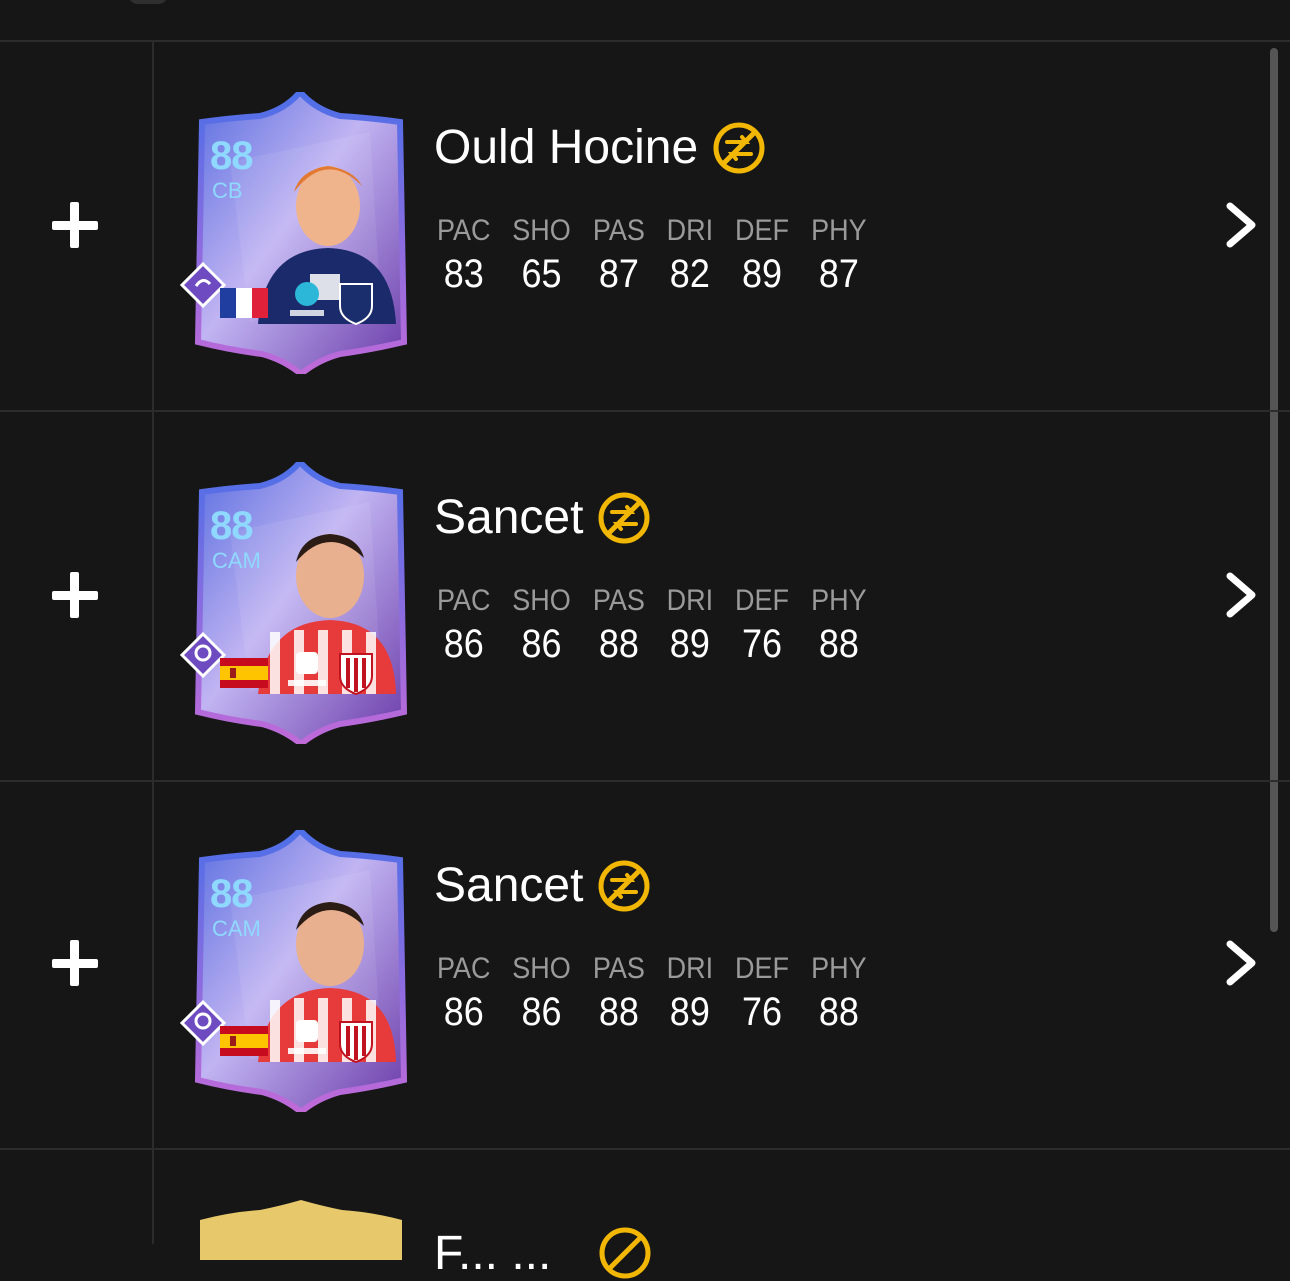 The width and height of the screenshot is (1290, 1281). Describe the element at coordinates (541, 274) in the screenshot. I see `stat-value: 65` at that location.